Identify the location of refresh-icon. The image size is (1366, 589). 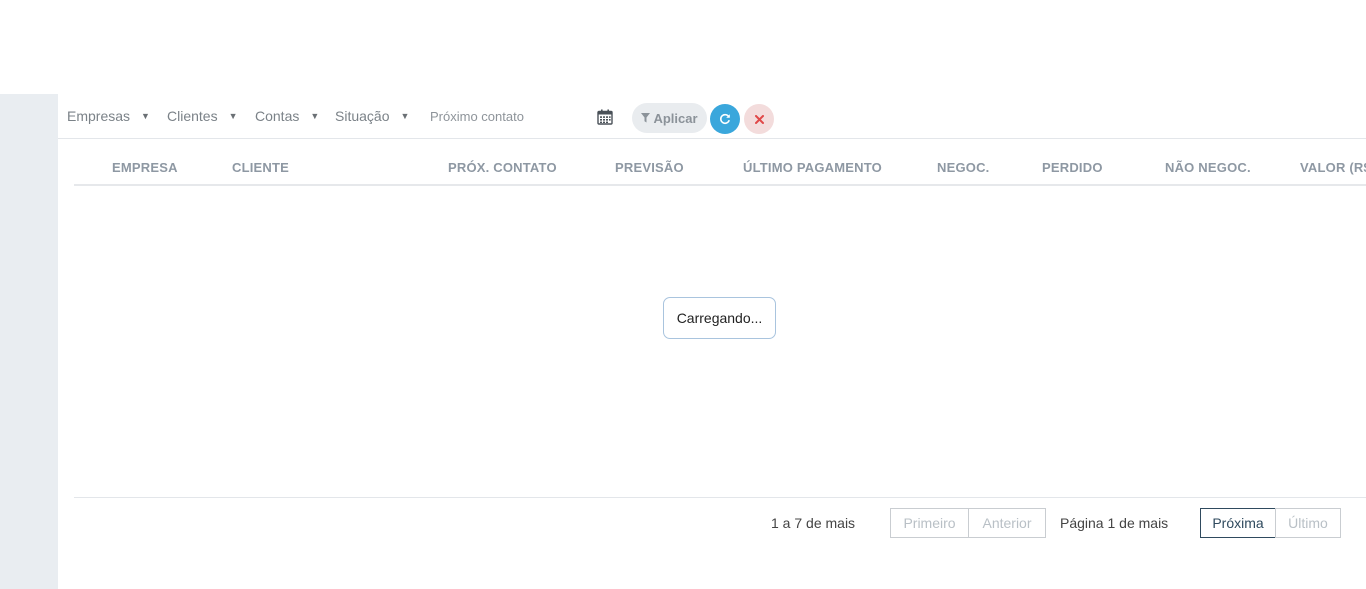
(724, 119).